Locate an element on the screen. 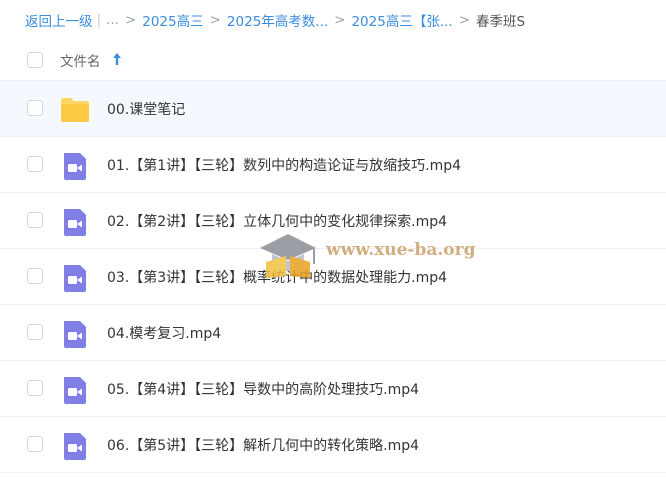 Image resolution: width=666 pixels, height=479 pixels. file-name: 05.【第4讲】【三轮】导数中的高阶处理技巧.mp4 is located at coordinates (263, 389).